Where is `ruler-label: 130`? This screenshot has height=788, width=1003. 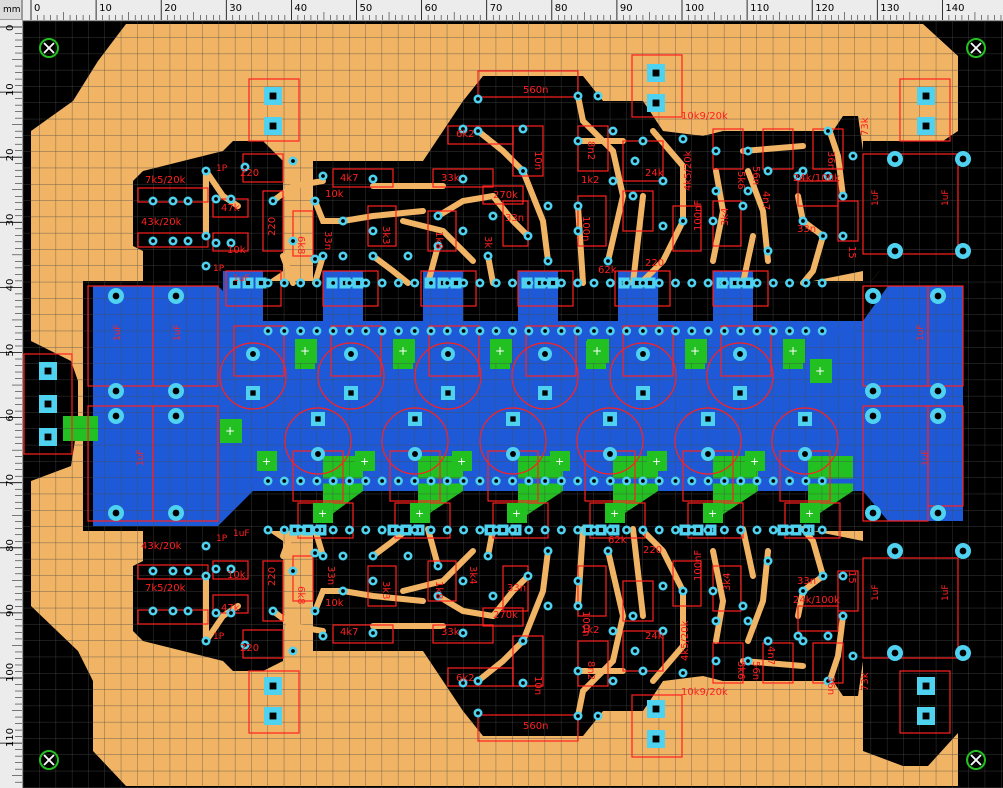 ruler-label: 130 is located at coordinates (889, 8).